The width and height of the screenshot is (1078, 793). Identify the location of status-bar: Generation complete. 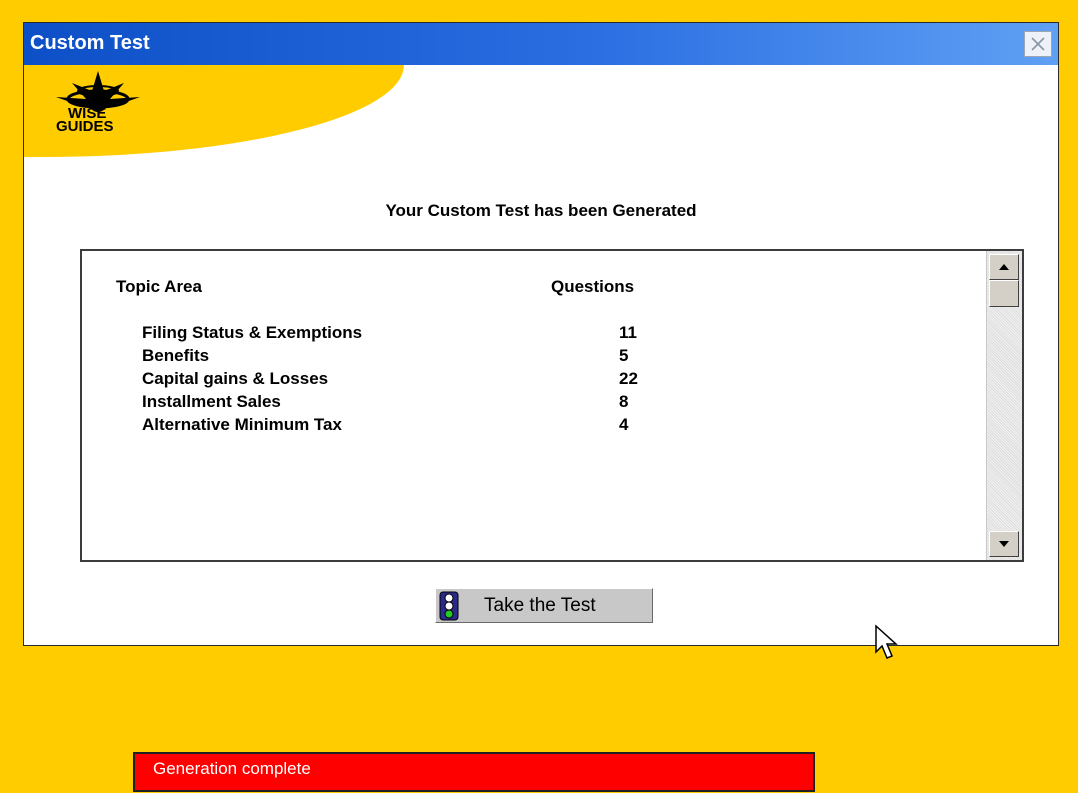
(474, 772).